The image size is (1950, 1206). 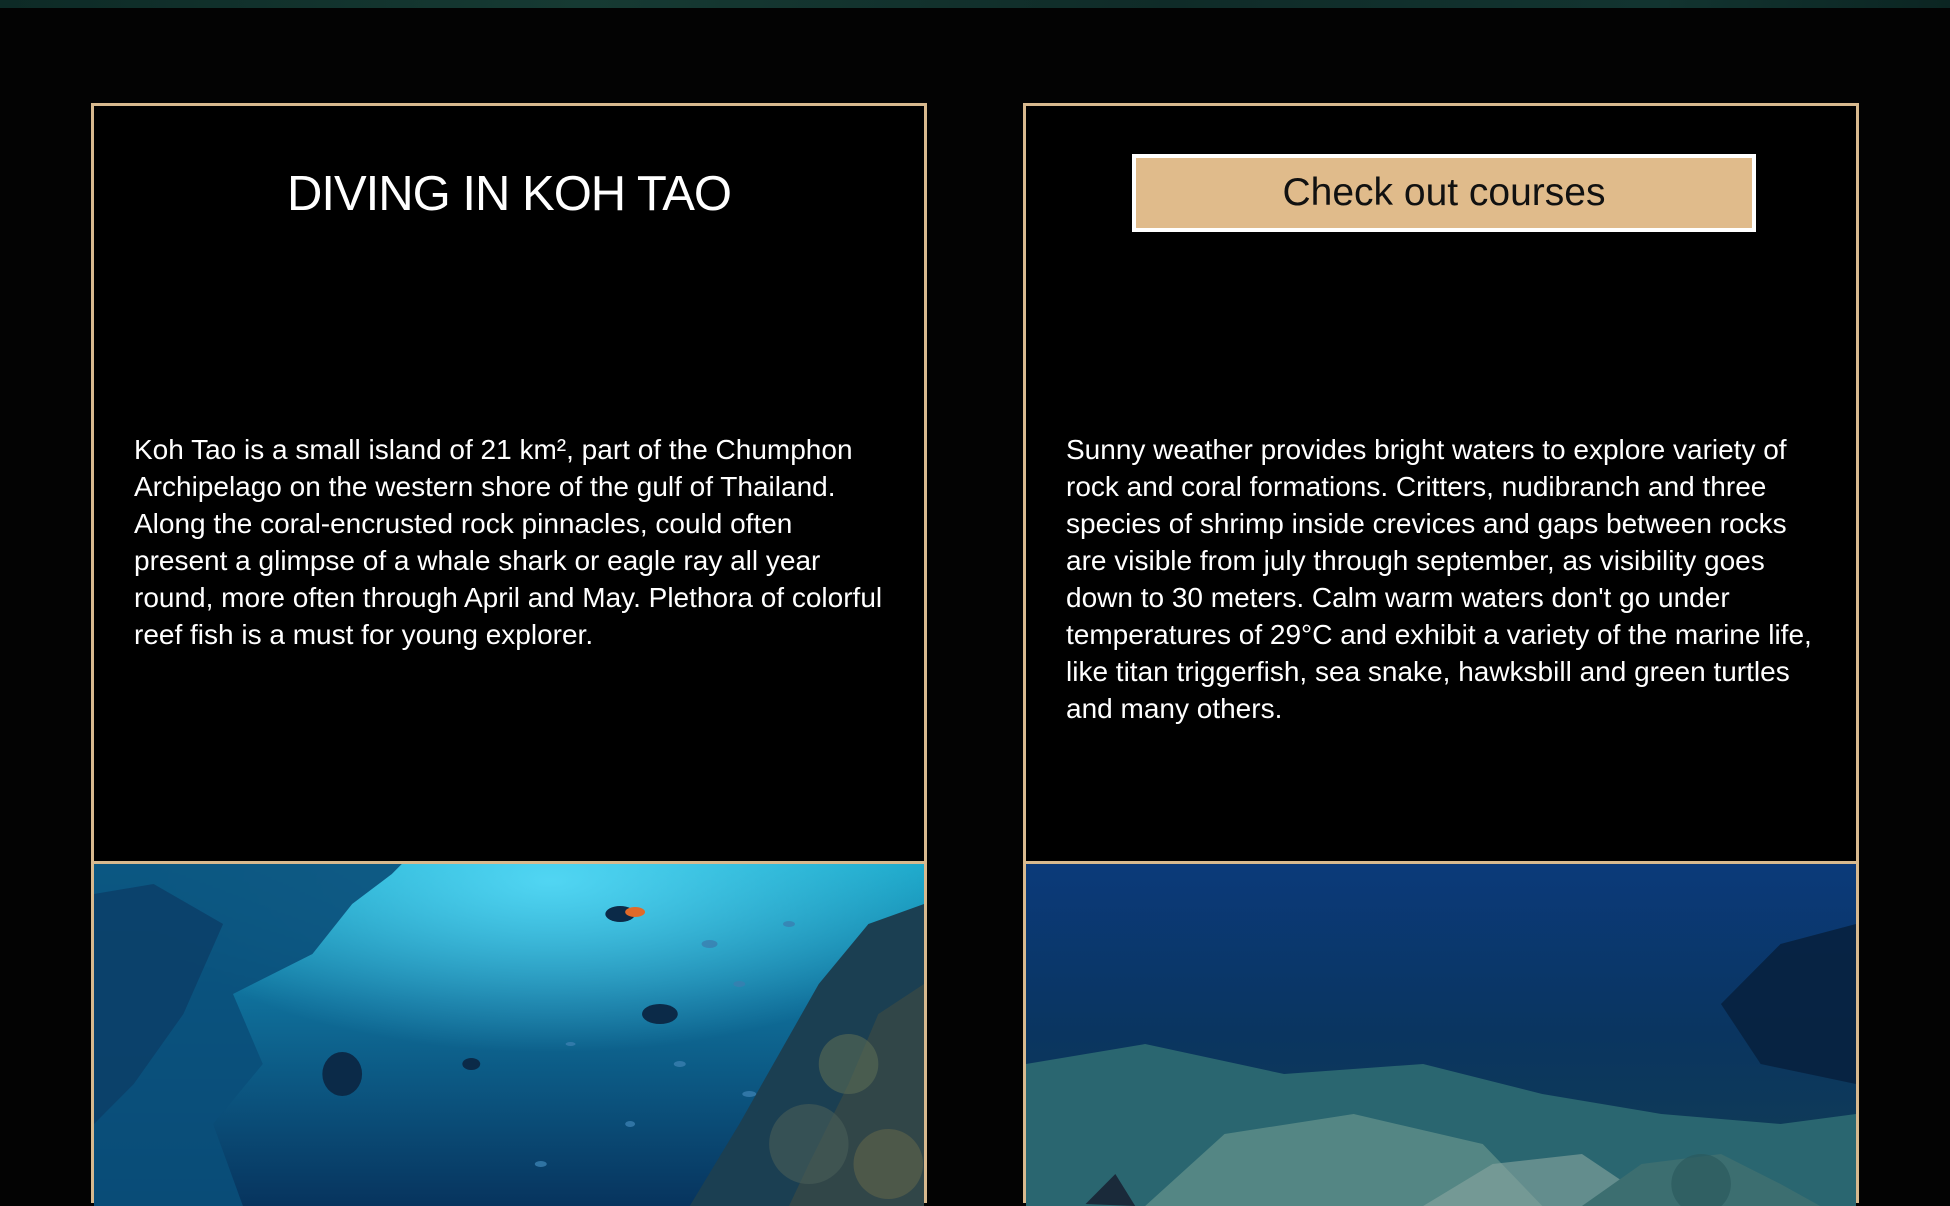 I want to click on seabed-photo, so click(x=1441, y=1035).